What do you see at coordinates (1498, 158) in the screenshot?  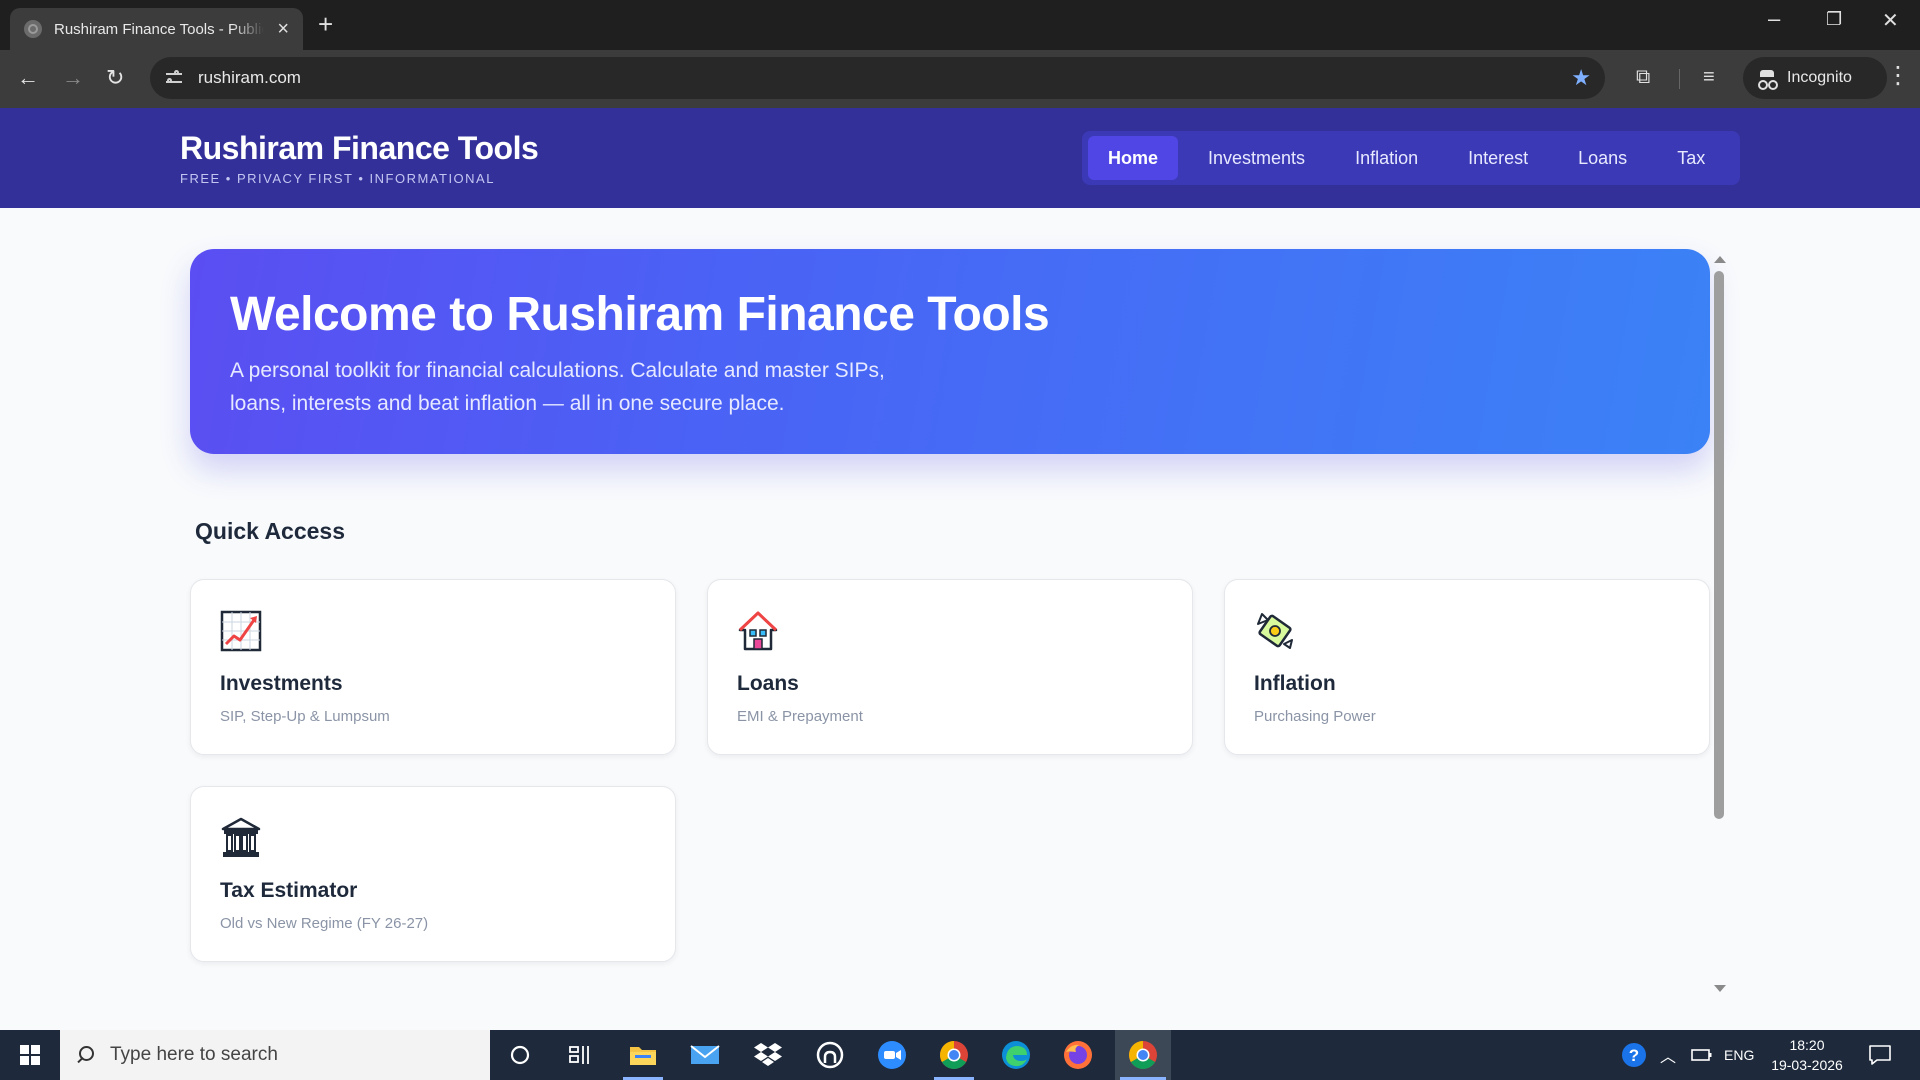 I see `nav-interest: Interest` at bounding box center [1498, 158].